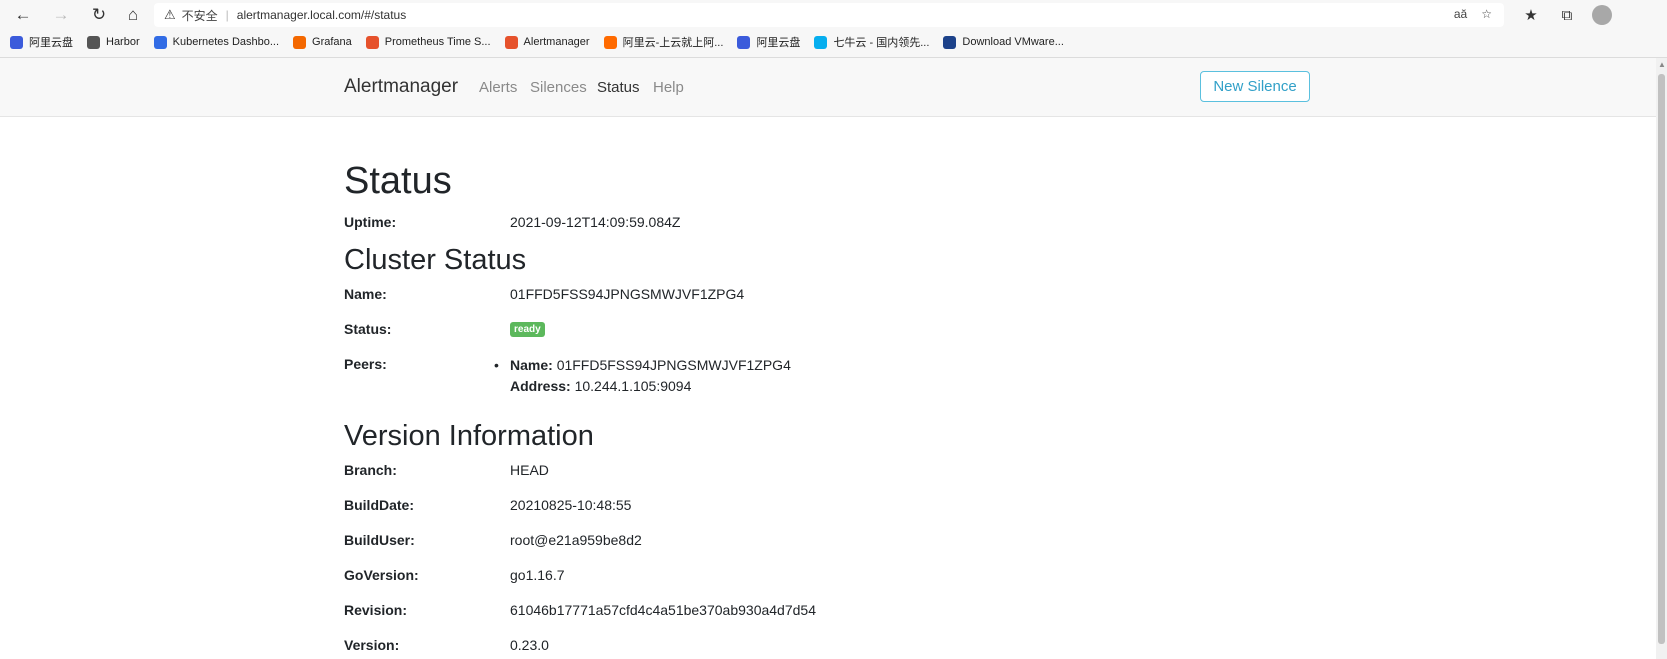 This screenshot has width=1667, height=659. Describe the element at coordinates (571, 505) in the screenshot. I see `version-row-value: 20210825-10:48:55` at that location.